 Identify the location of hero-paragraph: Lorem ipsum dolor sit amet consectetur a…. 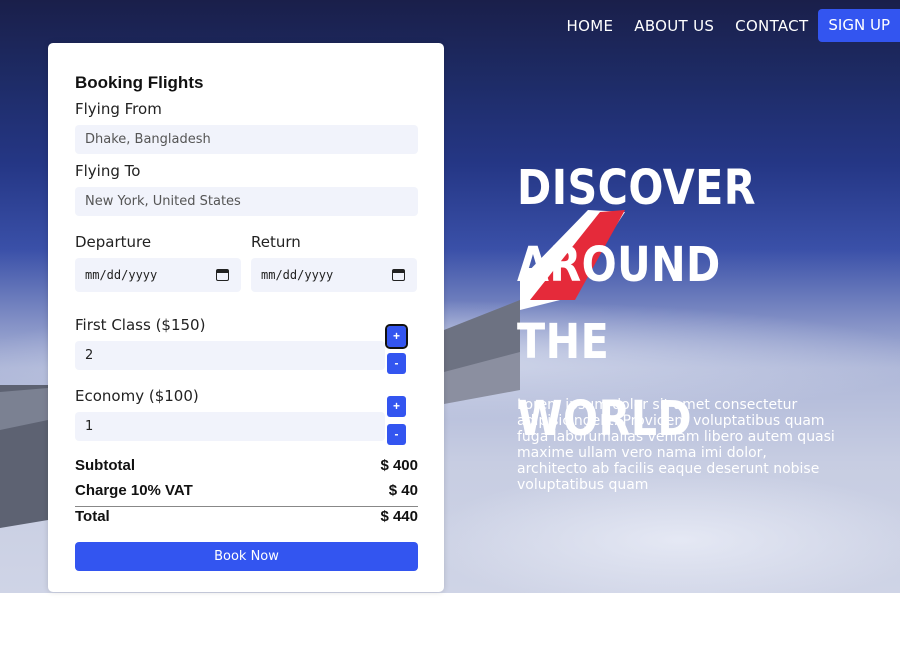
(676, 445).